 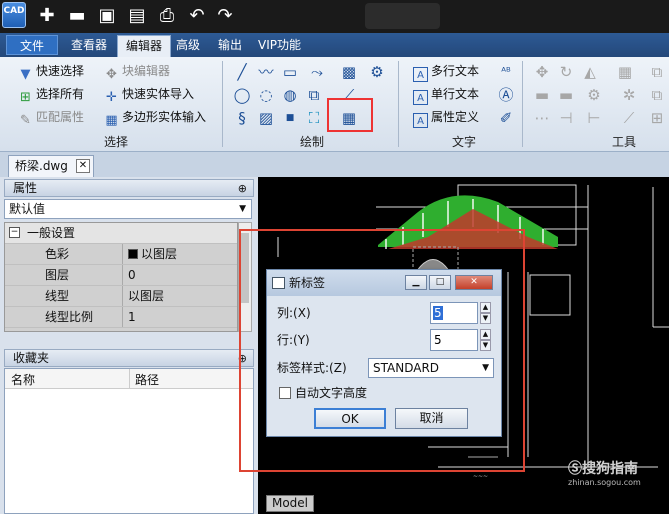 What do you see at coordinates (121, 233) in the screenshot?
I see `properties-section: − 一般设置` at bounding box center [121, 233].